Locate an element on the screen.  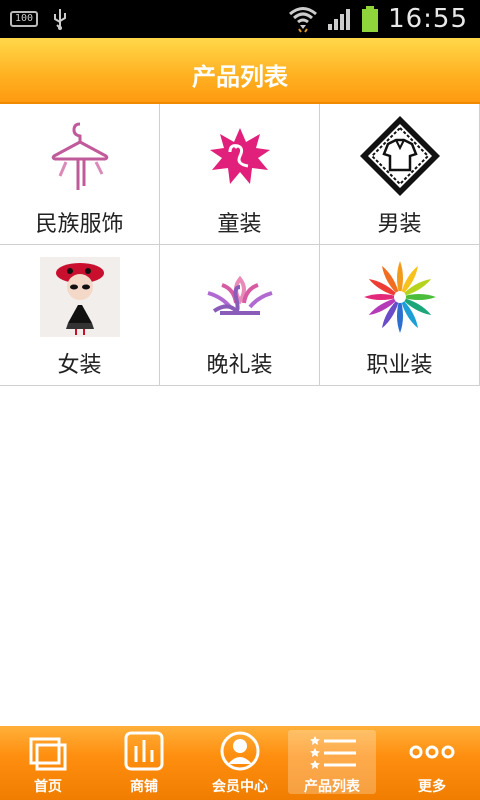
tab-label: 商铺 is located at coordinates (144, 787).